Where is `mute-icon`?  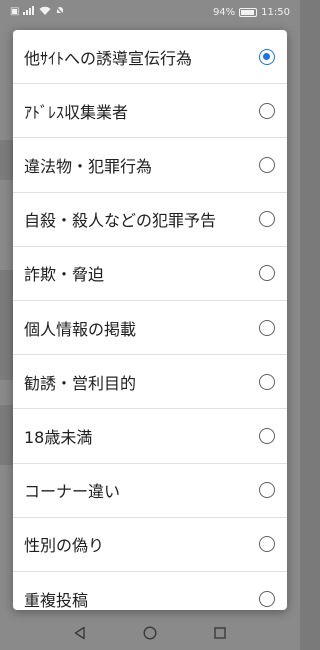
mute-icon is located at coordinates (60, 12).